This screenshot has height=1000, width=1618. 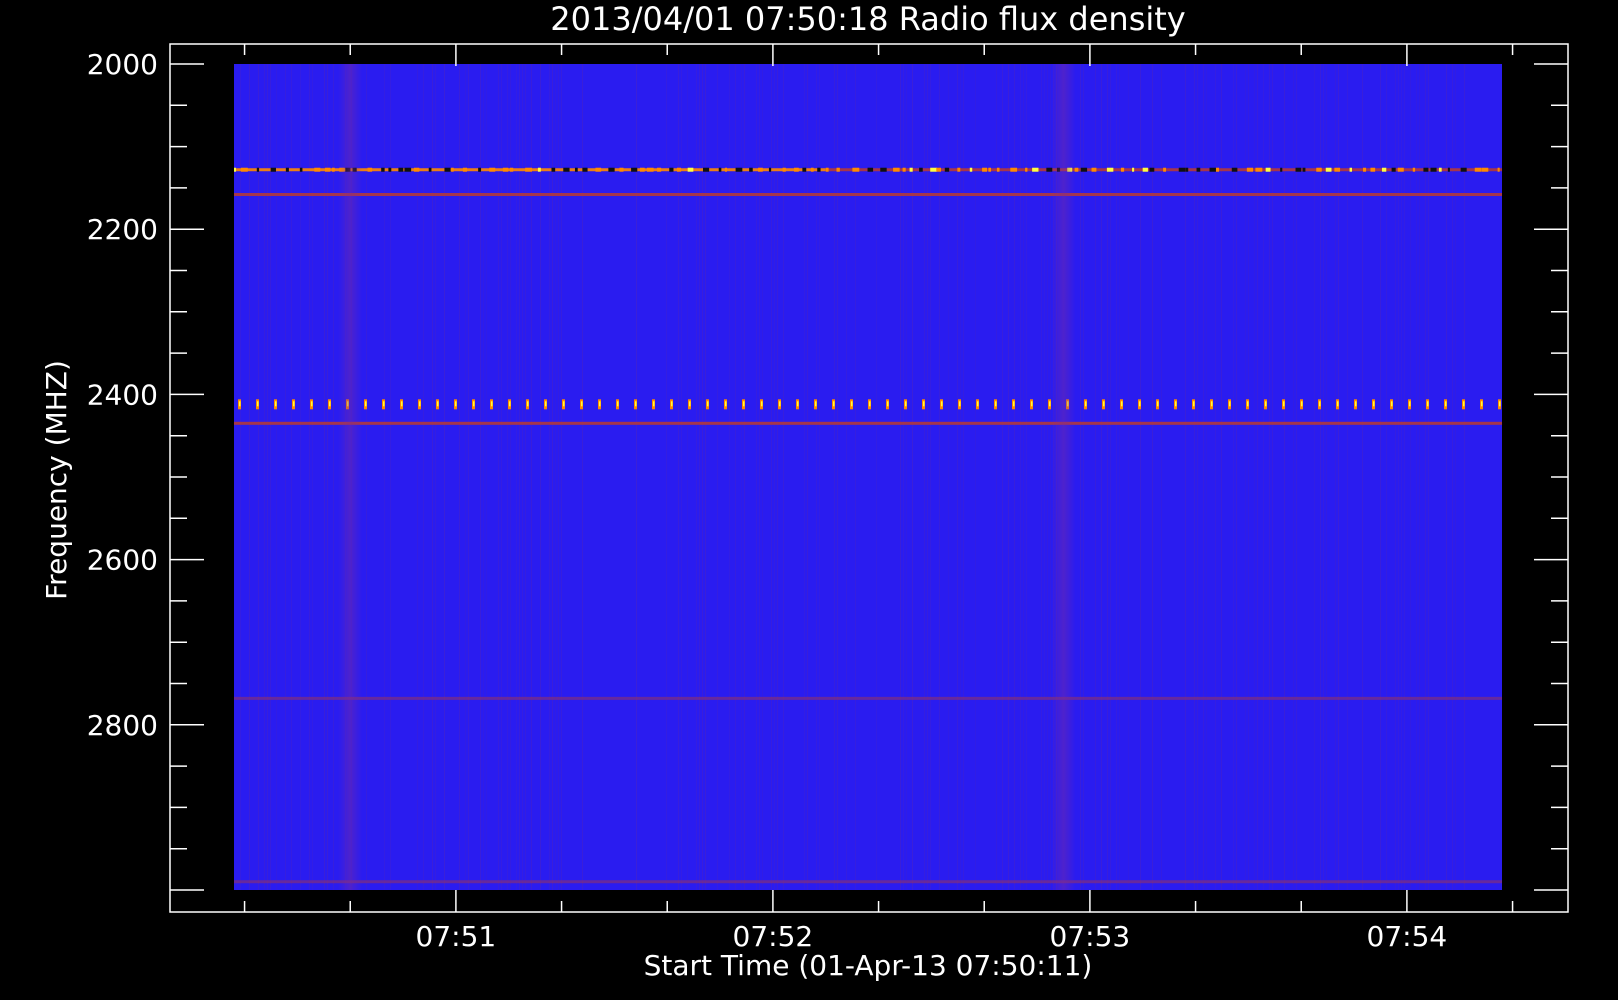 What do you see at coordinates (122, 64) in the screenshot?
I see `y-tick-label: 2000` at bounding box center [122, 64].